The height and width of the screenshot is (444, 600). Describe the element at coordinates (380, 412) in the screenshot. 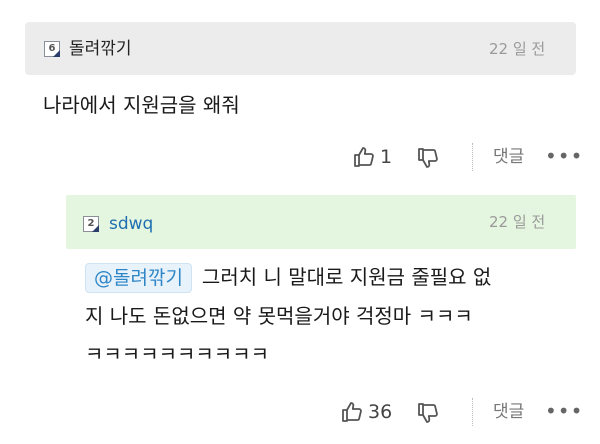

I see `like-count: 36` at that location.